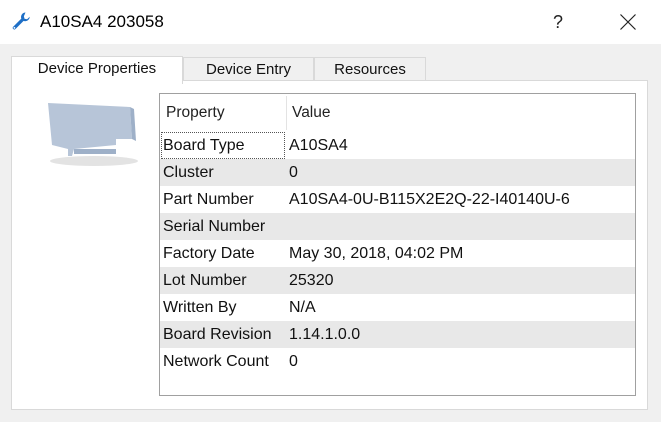  Describe the element at coordinates (311, 280) in the screenshot. I see `value-cell: 25320` at that location.